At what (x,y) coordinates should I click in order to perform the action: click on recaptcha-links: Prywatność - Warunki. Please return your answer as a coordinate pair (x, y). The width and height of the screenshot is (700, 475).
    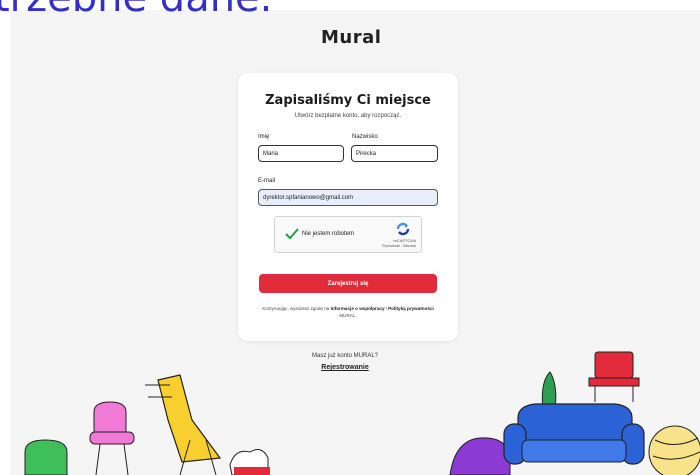
    Looking at the image, I should click on (399, 246).